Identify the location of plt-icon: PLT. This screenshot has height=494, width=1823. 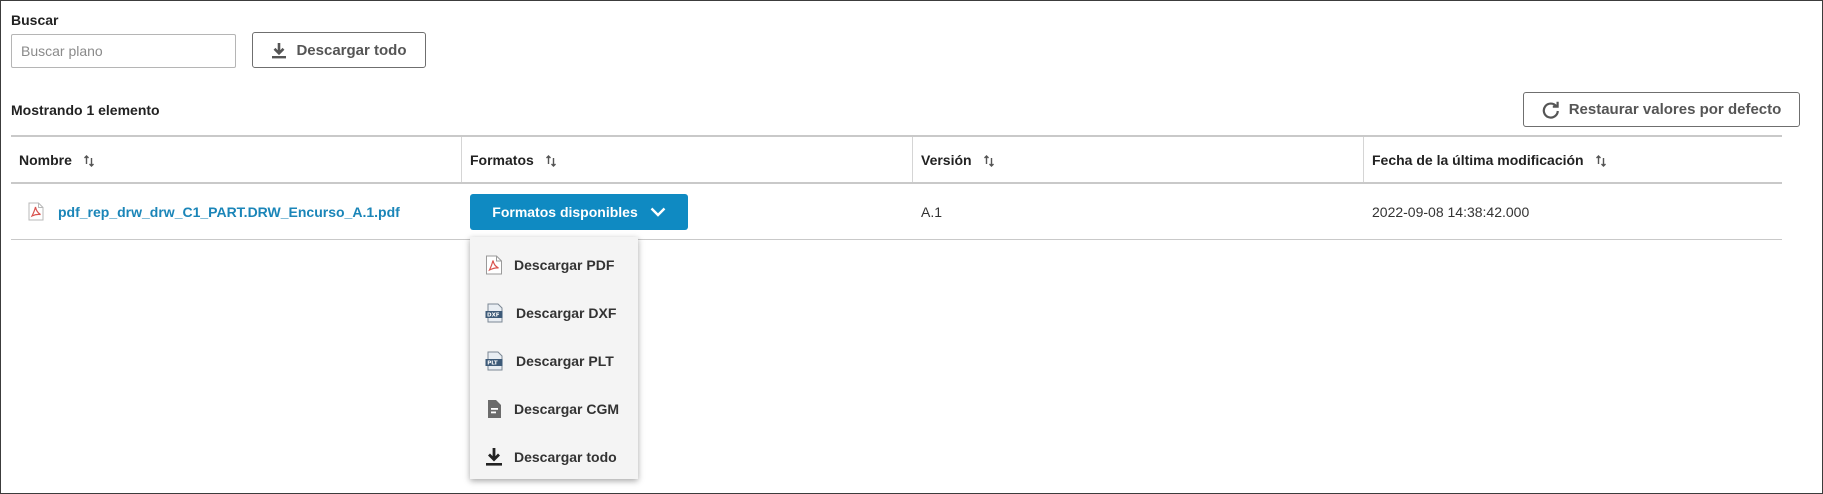
(495, 361).